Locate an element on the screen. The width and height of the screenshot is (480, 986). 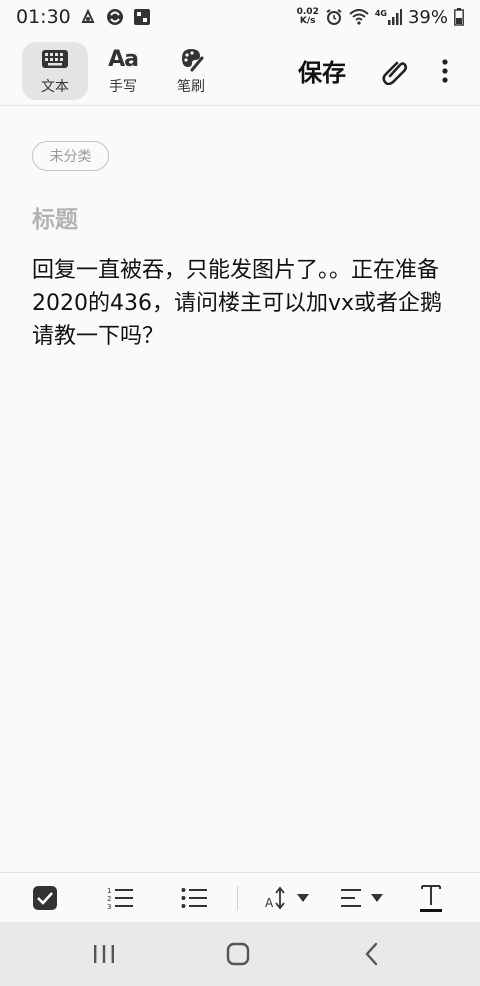
text-style-icon is located at coordinates (431, 898).